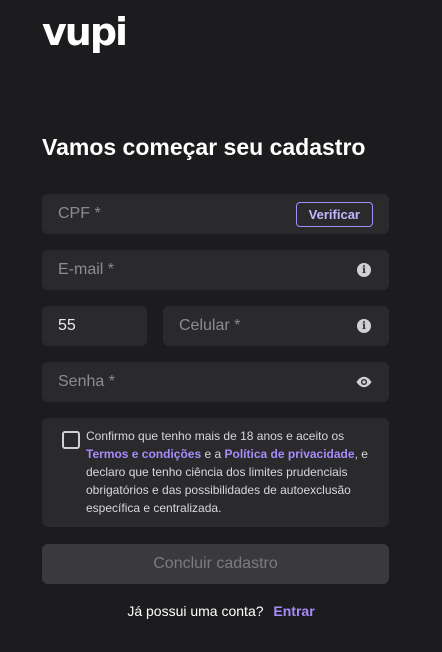 The image size is (442, 652). What do you see at coordinates (210, 325) in the screenshot?
I see `phone-placeholder: Celular *` at bounding box center [210, 325].